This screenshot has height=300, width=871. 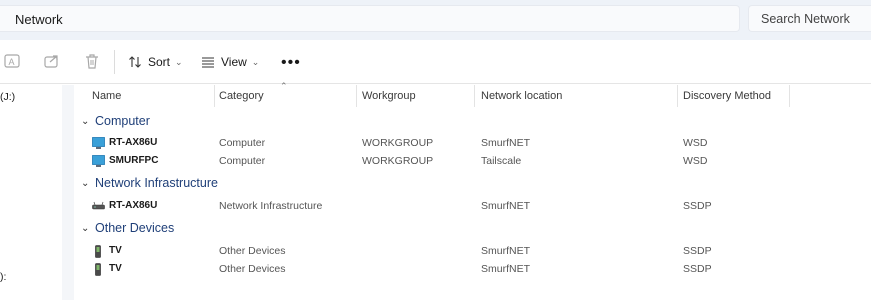 What do you see at coordinates (521, 96) in the screenshot?
I see `column-network-location: Network location` at bounding box center [521, 96].